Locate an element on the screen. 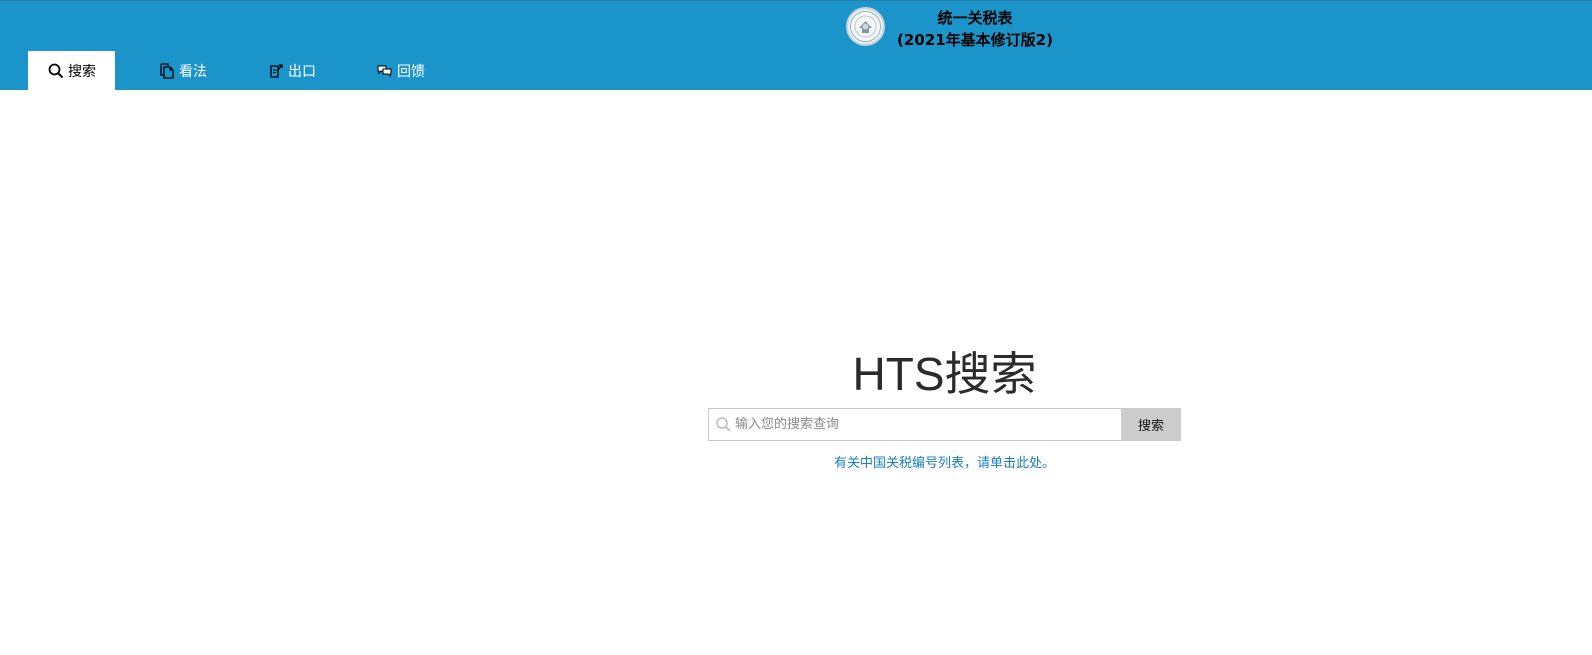 This screenshot has height=655, width=1592. search-icon is located at coordinates (56, 71).